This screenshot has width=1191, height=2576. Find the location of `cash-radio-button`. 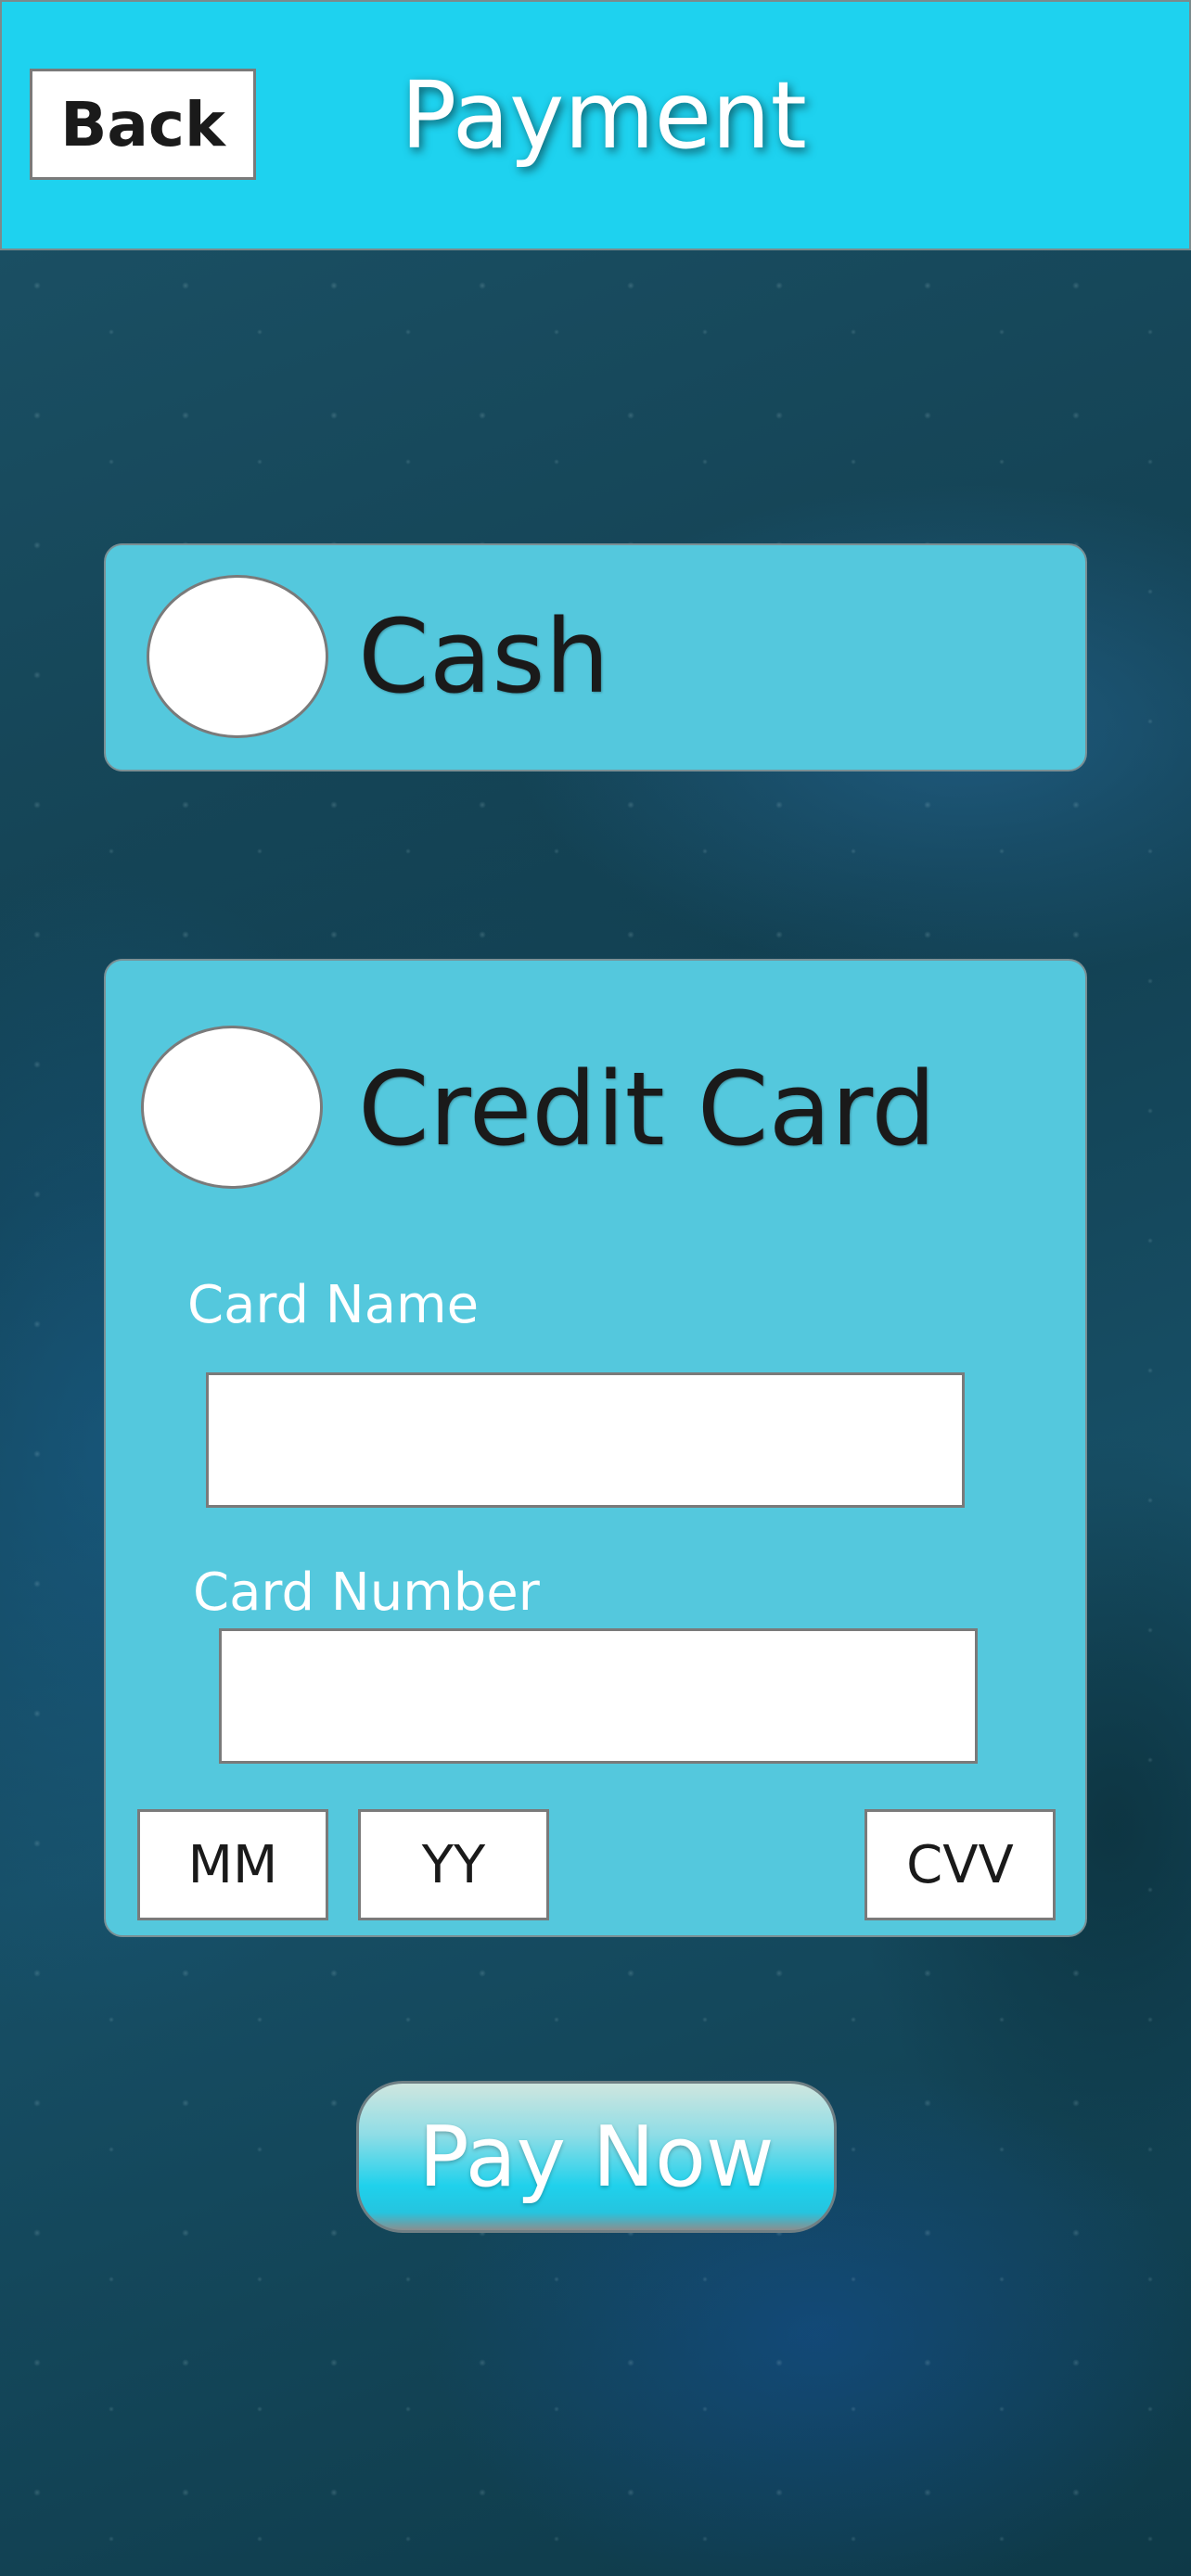

cash-radio-button is located at coordinates (237, 656).